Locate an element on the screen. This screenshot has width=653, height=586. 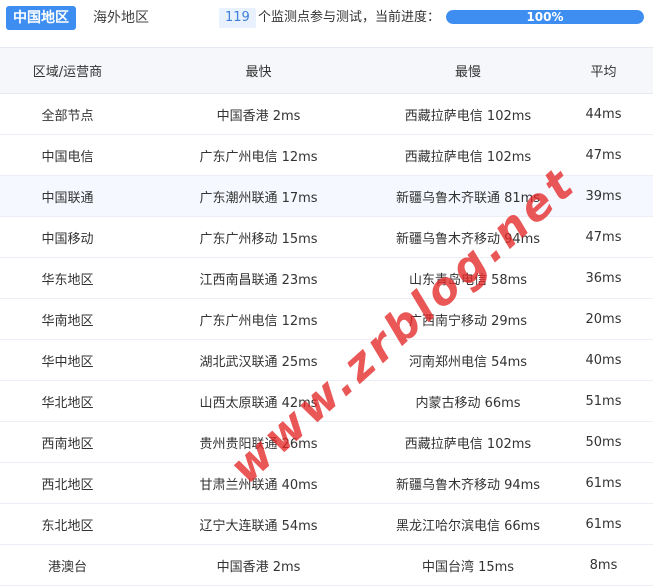
cell-region: 中国电信 is located at coordinates (67, 155).